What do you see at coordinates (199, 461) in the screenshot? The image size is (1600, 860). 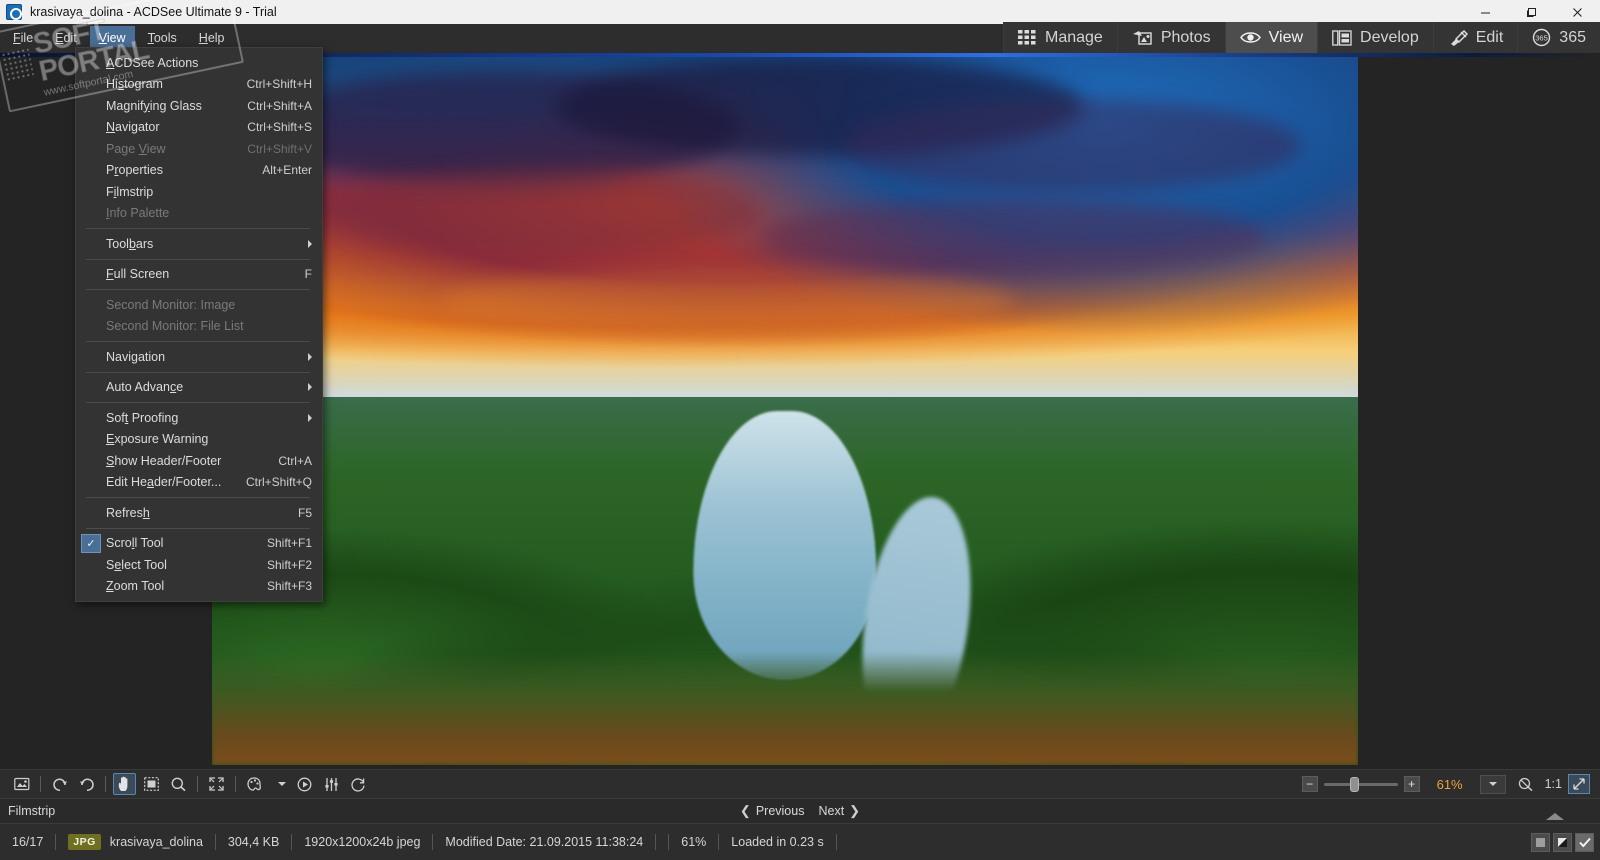 I see `menu-item-show-header-footer: Show Header/Footer Ctrl+A` at bounding box center [199, 461].